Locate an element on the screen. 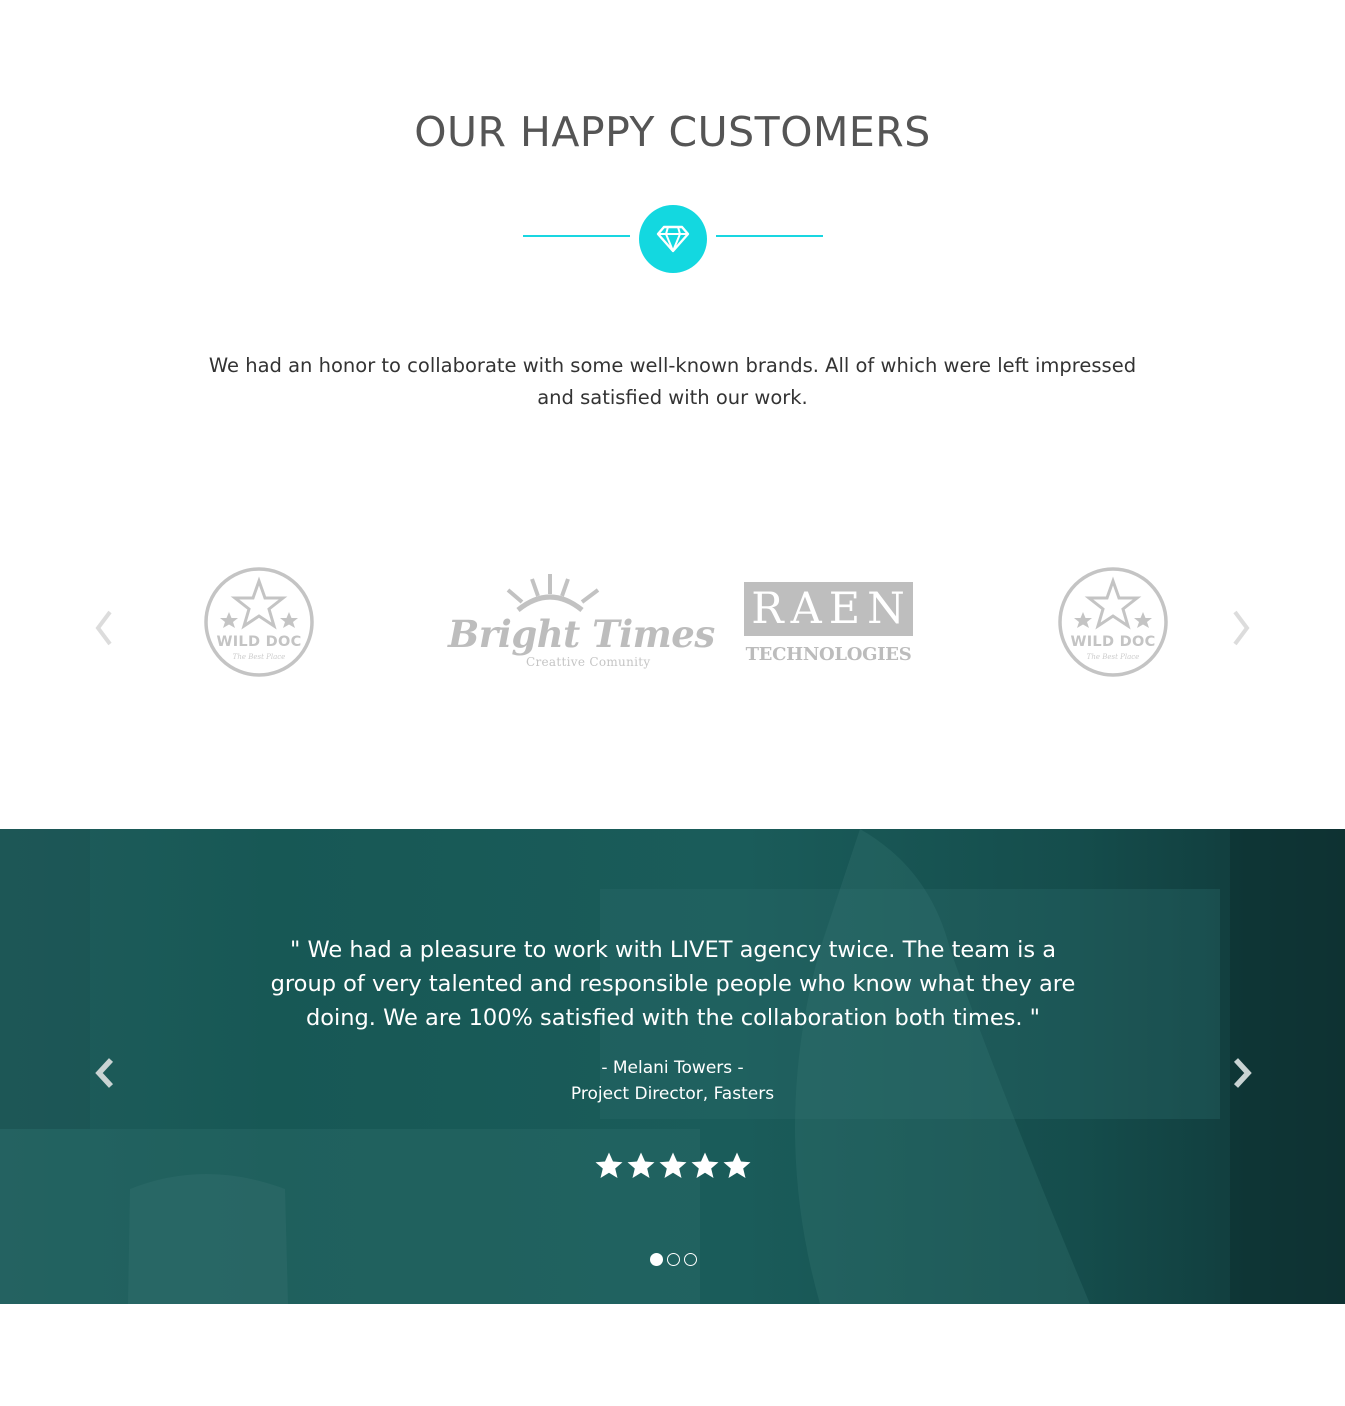 The height and width of the screenshot is (1406, 1345). testimonial-author: - Melani Towers - is located at coordinates (672, 1068).